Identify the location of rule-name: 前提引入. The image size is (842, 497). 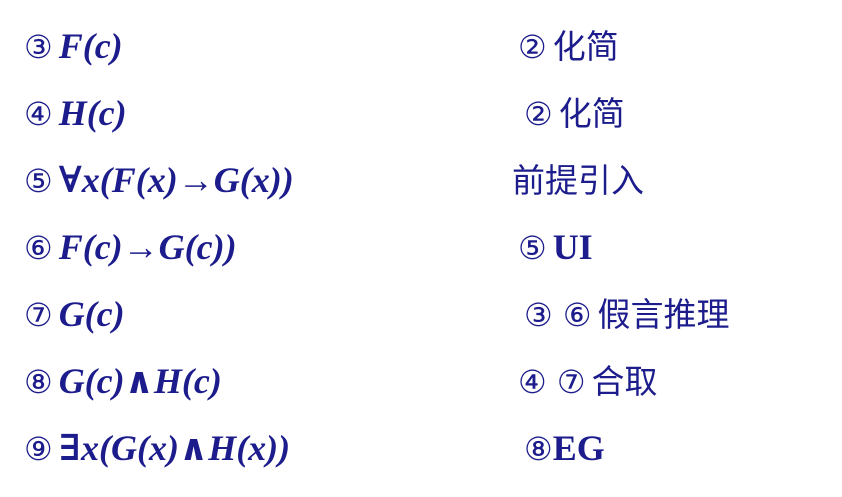
(578, 180).